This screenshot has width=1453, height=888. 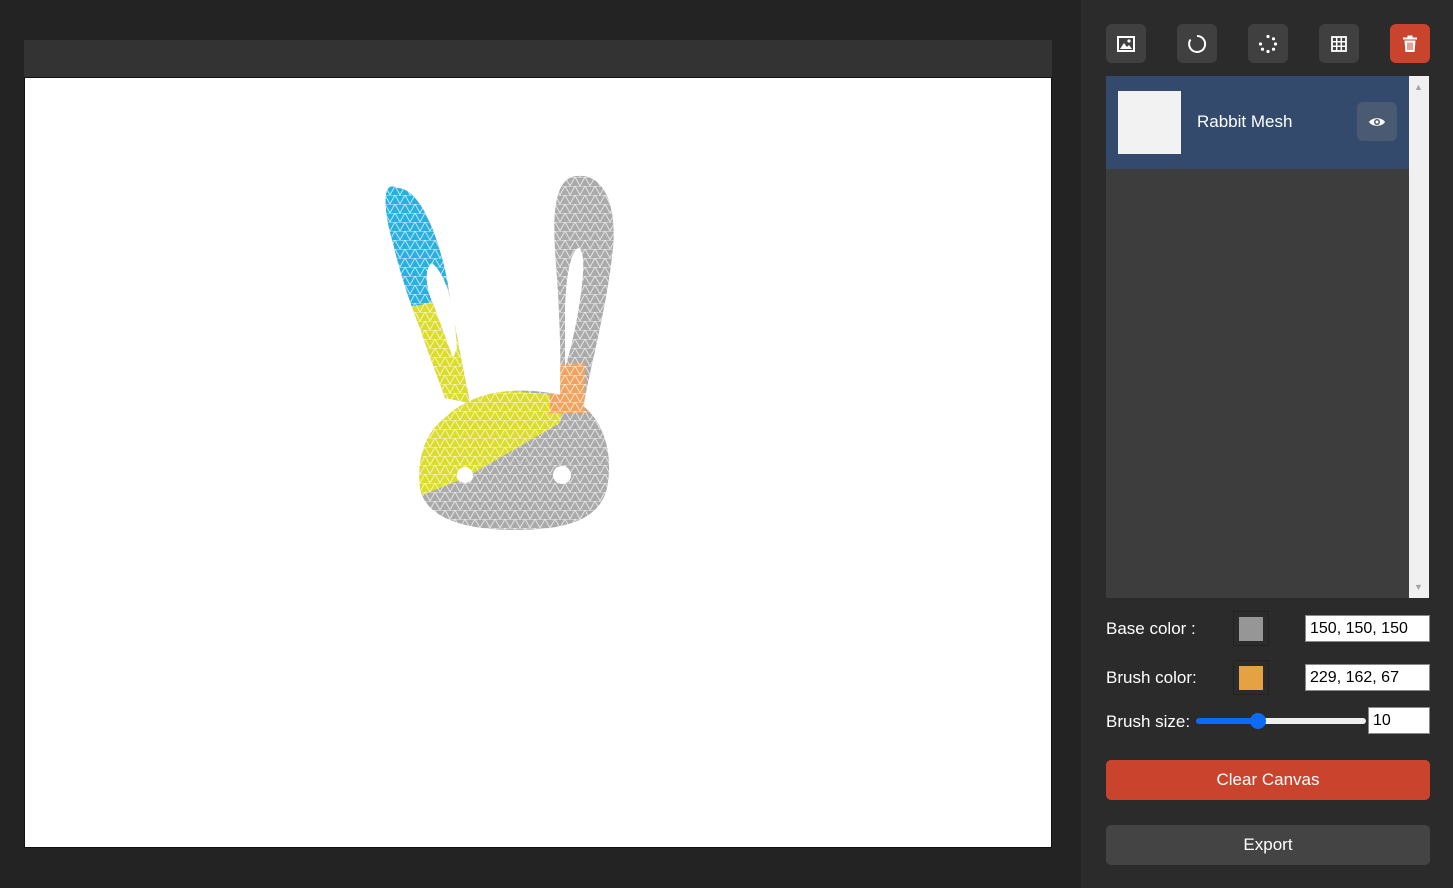 I want to click on base-color-input, so click(x=1367, y=628).